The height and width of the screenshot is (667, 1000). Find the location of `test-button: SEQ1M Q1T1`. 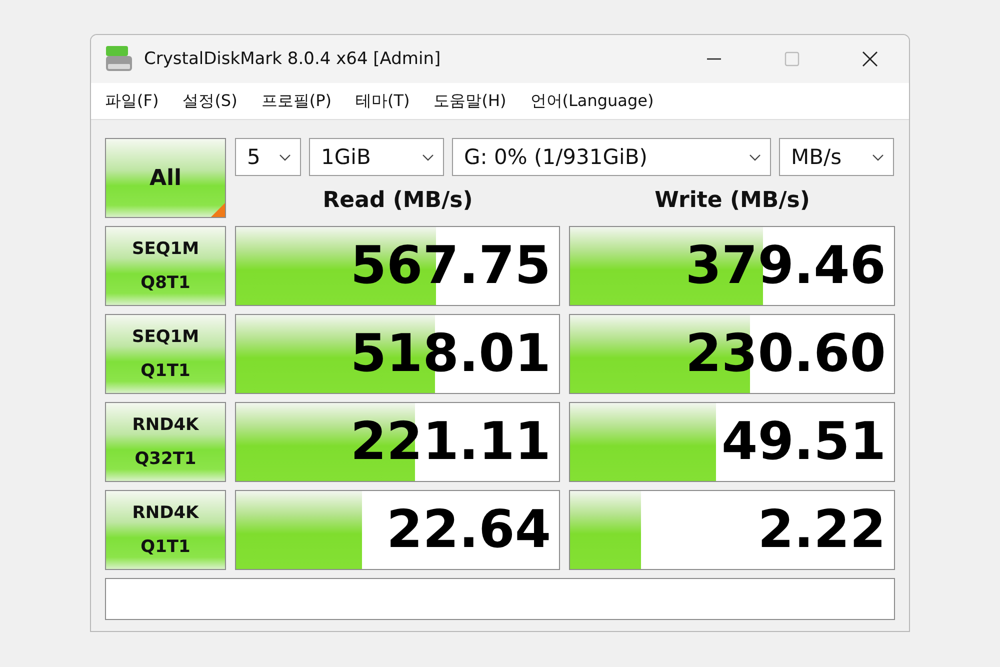

test-button: SEQ1M Q1T1 is located at coordinates (165, 354).